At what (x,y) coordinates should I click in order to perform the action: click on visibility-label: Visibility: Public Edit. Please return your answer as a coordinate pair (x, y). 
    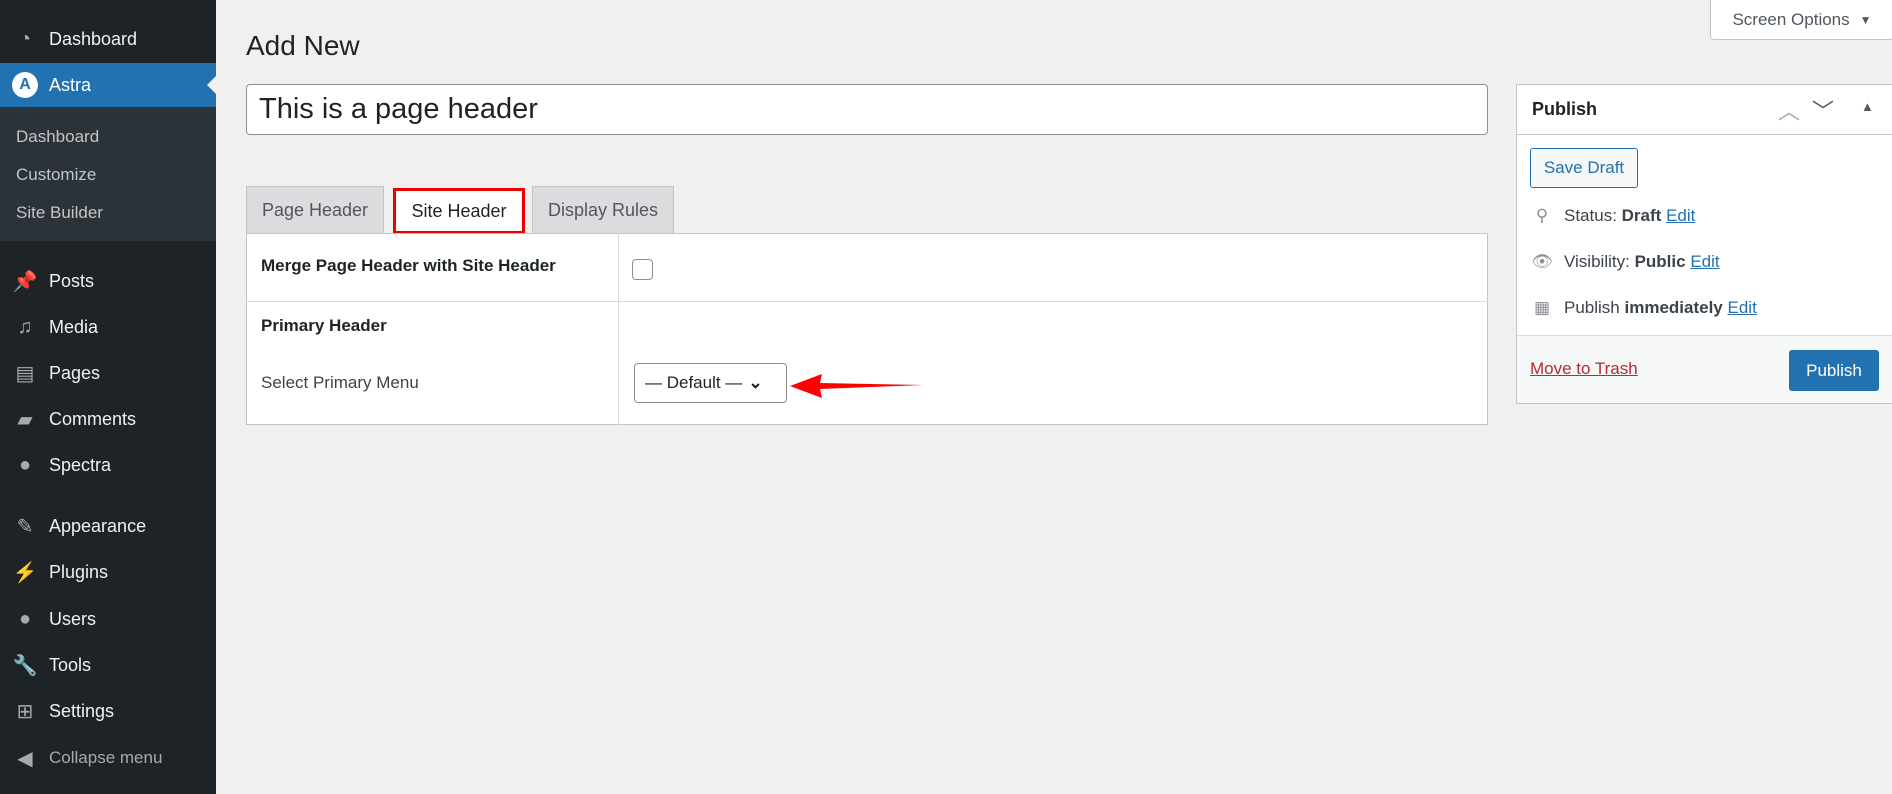
    Looking at the image, I should click on (1642, 261).